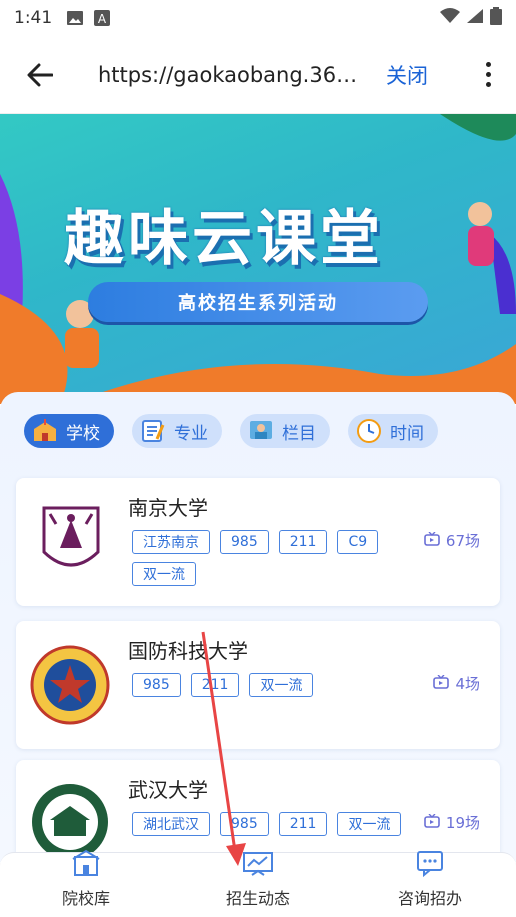 The width and height of the screenshot is (516, 917). Describe the element at coordinates (85, 898) in the screenshot. I see `tab-label: 院校库` at that location.